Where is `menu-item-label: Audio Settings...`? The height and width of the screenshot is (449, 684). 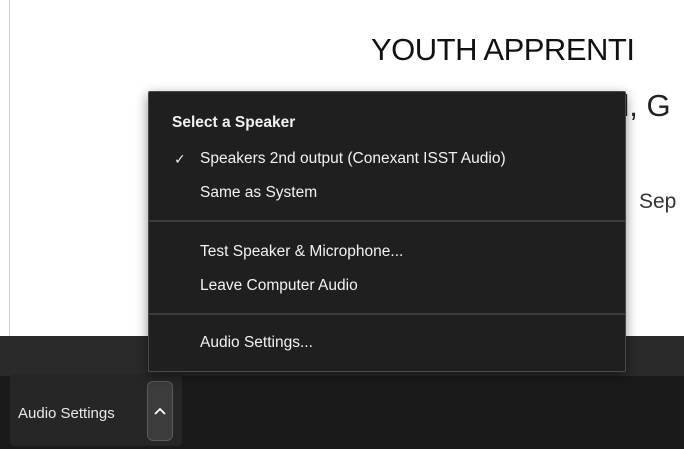 menu-item-label: Audio Settings... is located at coordinates (256, 342).